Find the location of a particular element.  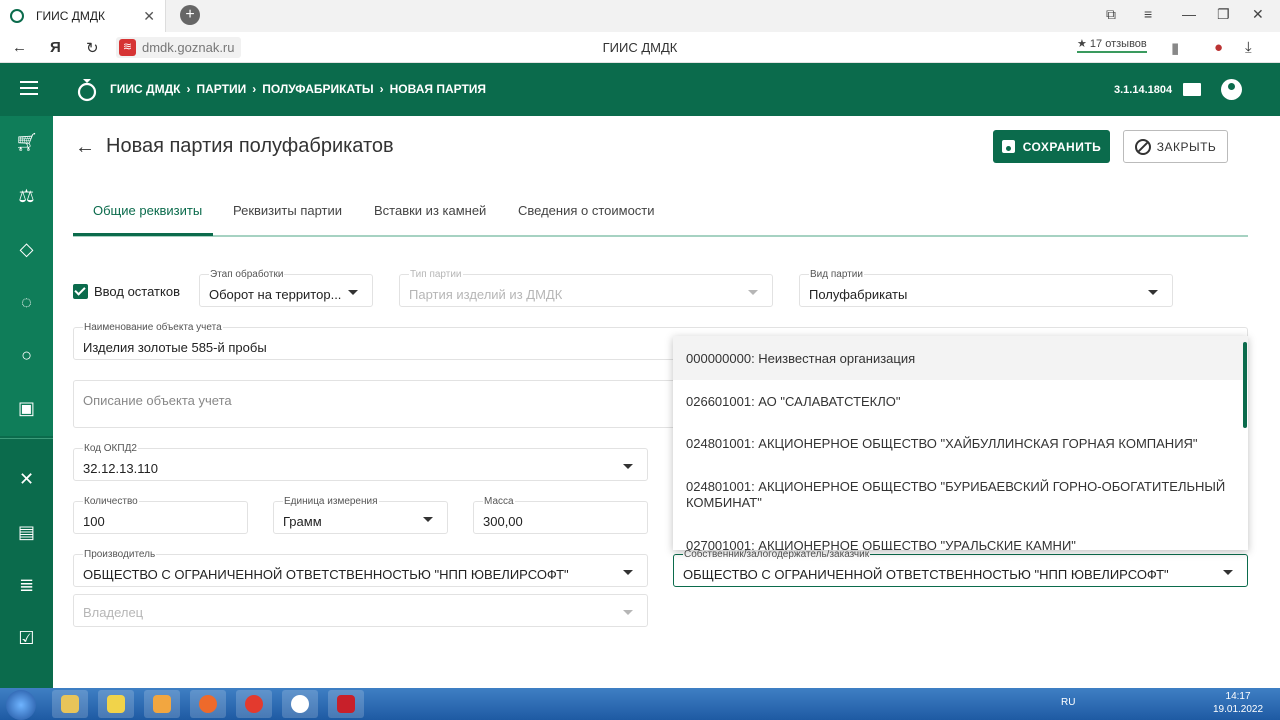

user-avatar-icon is located at coordinates (1231, 89).